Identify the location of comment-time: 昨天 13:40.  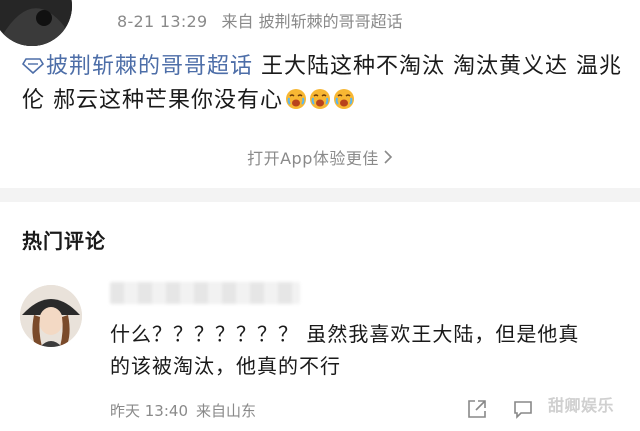
(149, 411).